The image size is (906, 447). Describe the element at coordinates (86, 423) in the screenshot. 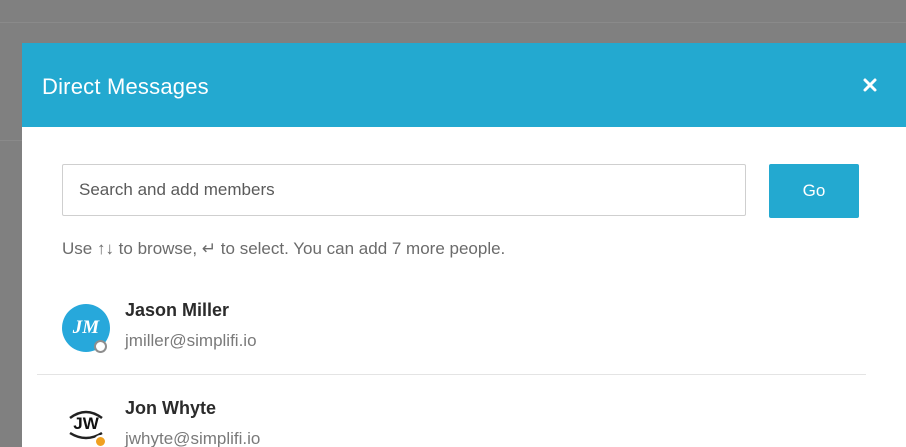

I see `avatar-initials: JW` at that location.